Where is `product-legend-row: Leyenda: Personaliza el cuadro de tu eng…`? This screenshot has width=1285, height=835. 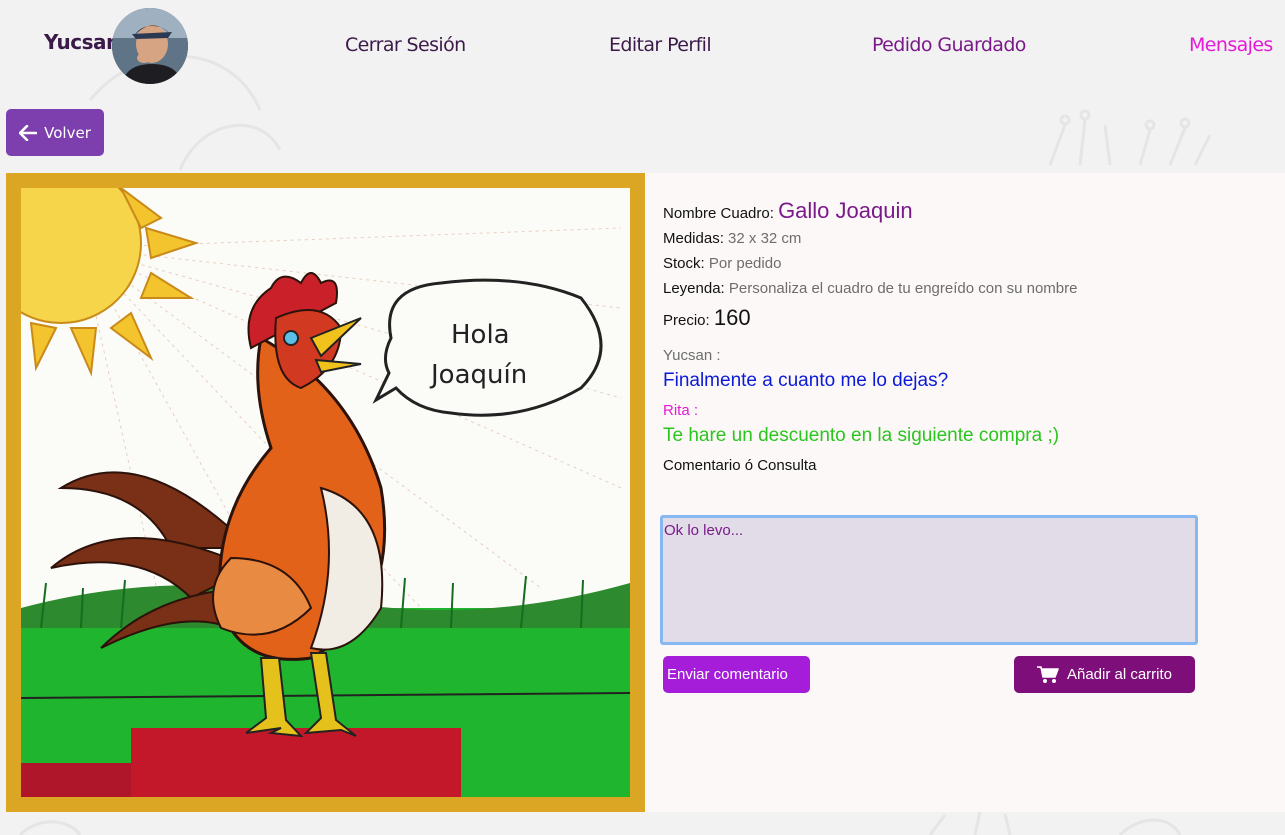
product-legend-row: Leyenda: Personaliza el cuadro de tu eng… is located at coordinates (963, 288).